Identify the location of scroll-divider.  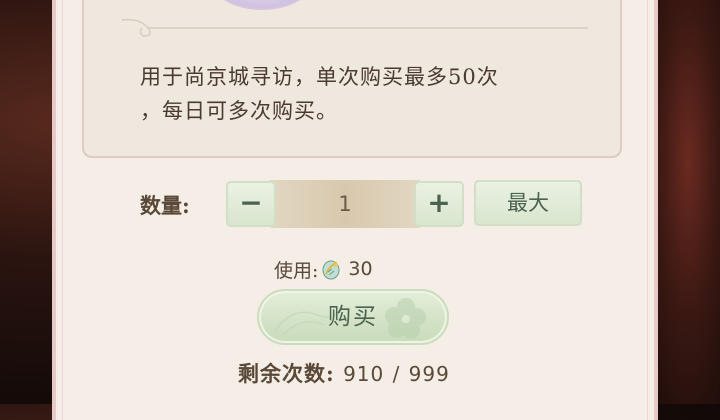
(354, 27).